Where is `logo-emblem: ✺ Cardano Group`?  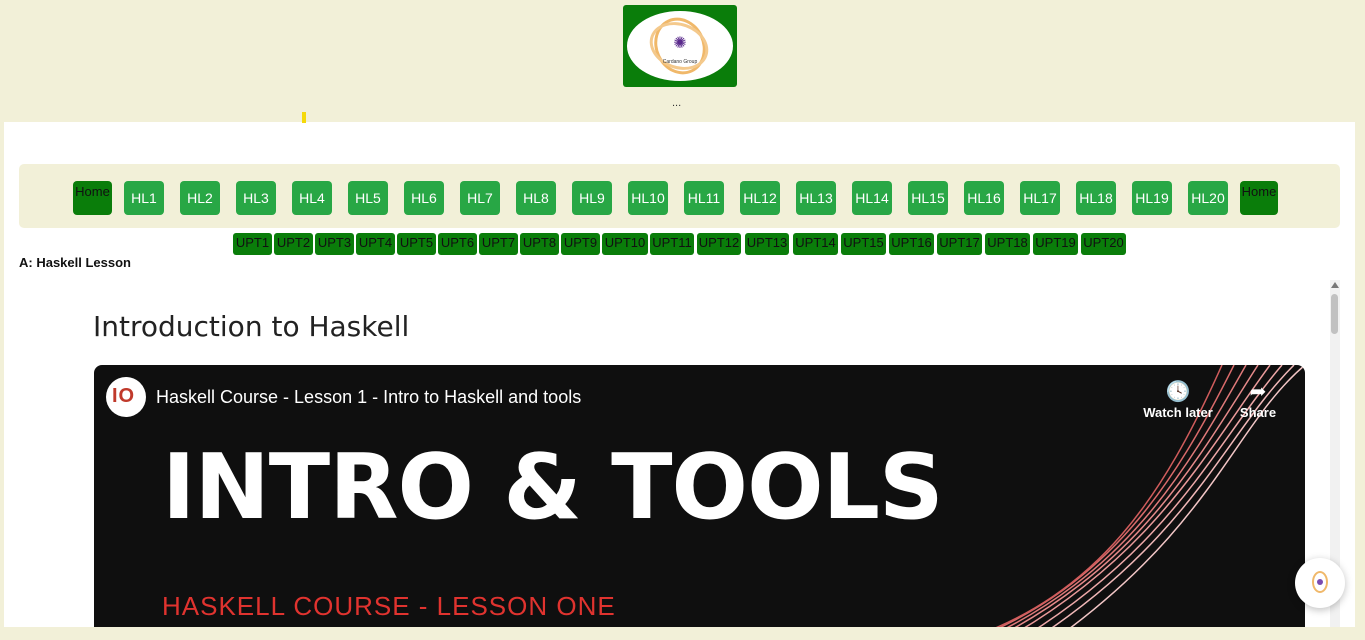
logo-emblem: ✺ Cardano Group is located at coordinates (680, 46).